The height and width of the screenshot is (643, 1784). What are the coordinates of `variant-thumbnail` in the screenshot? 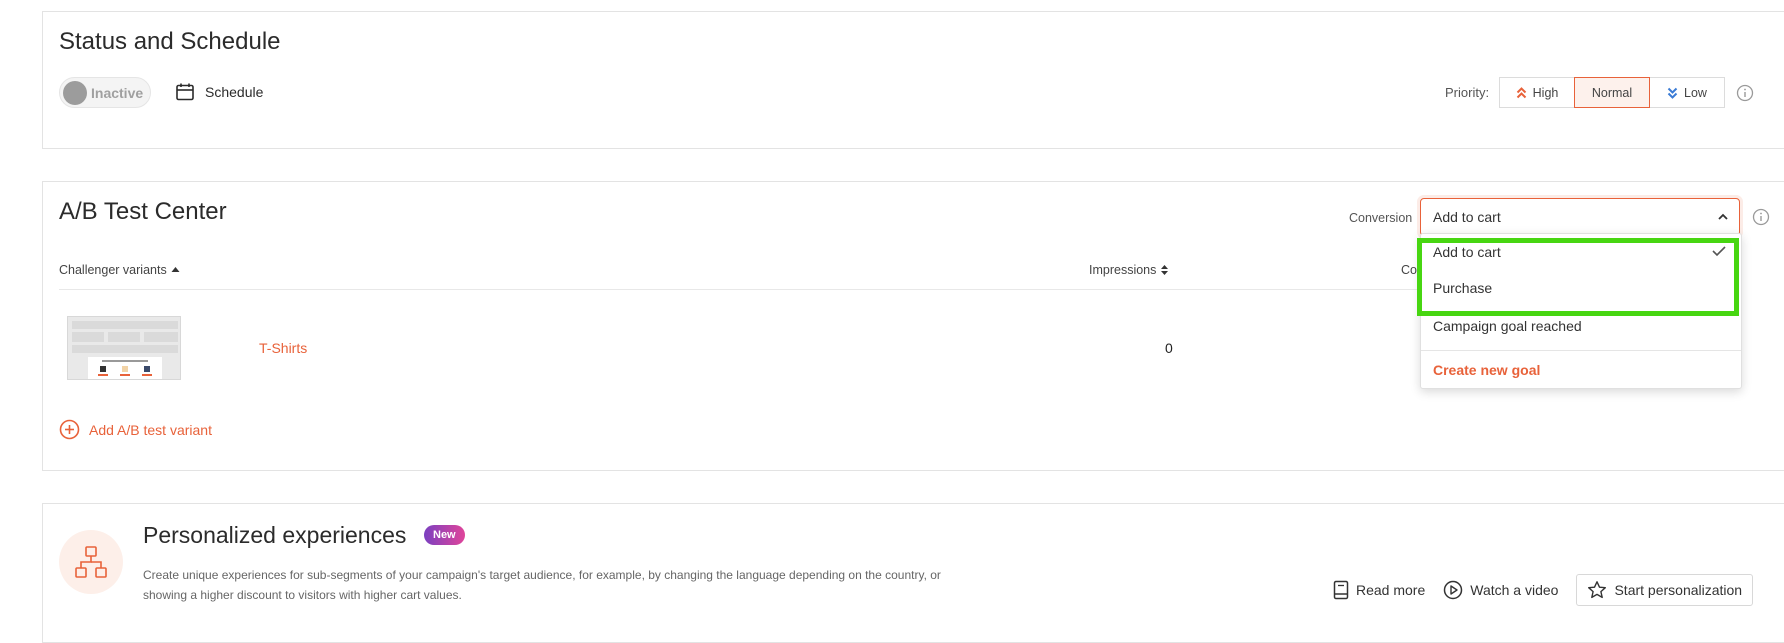 It's located at (124, 348).